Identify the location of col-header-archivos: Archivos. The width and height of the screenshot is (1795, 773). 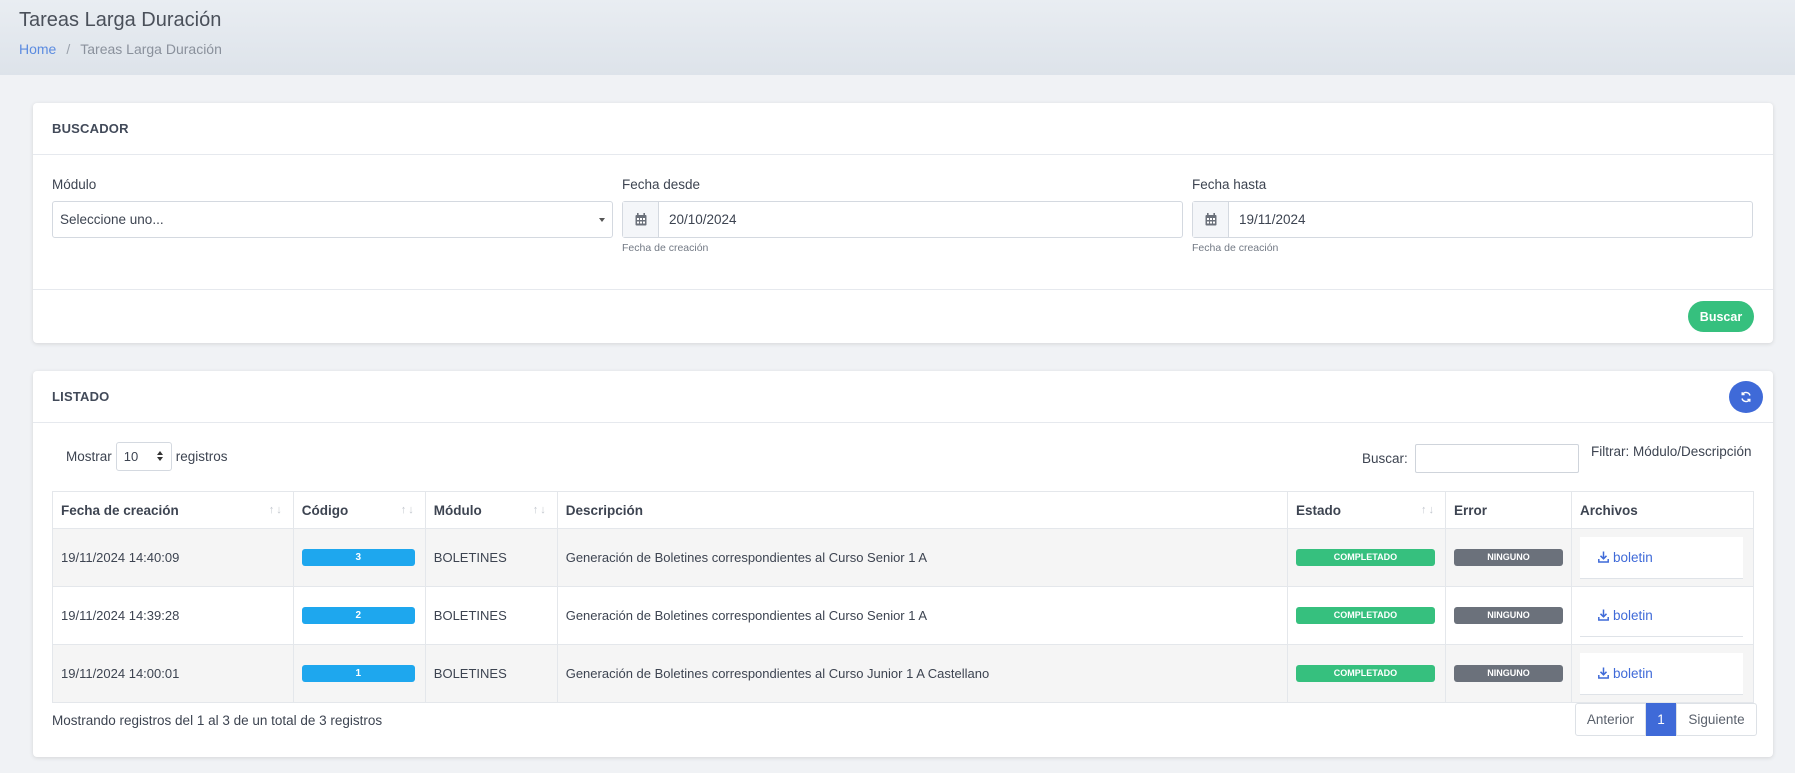
(1662, 510).